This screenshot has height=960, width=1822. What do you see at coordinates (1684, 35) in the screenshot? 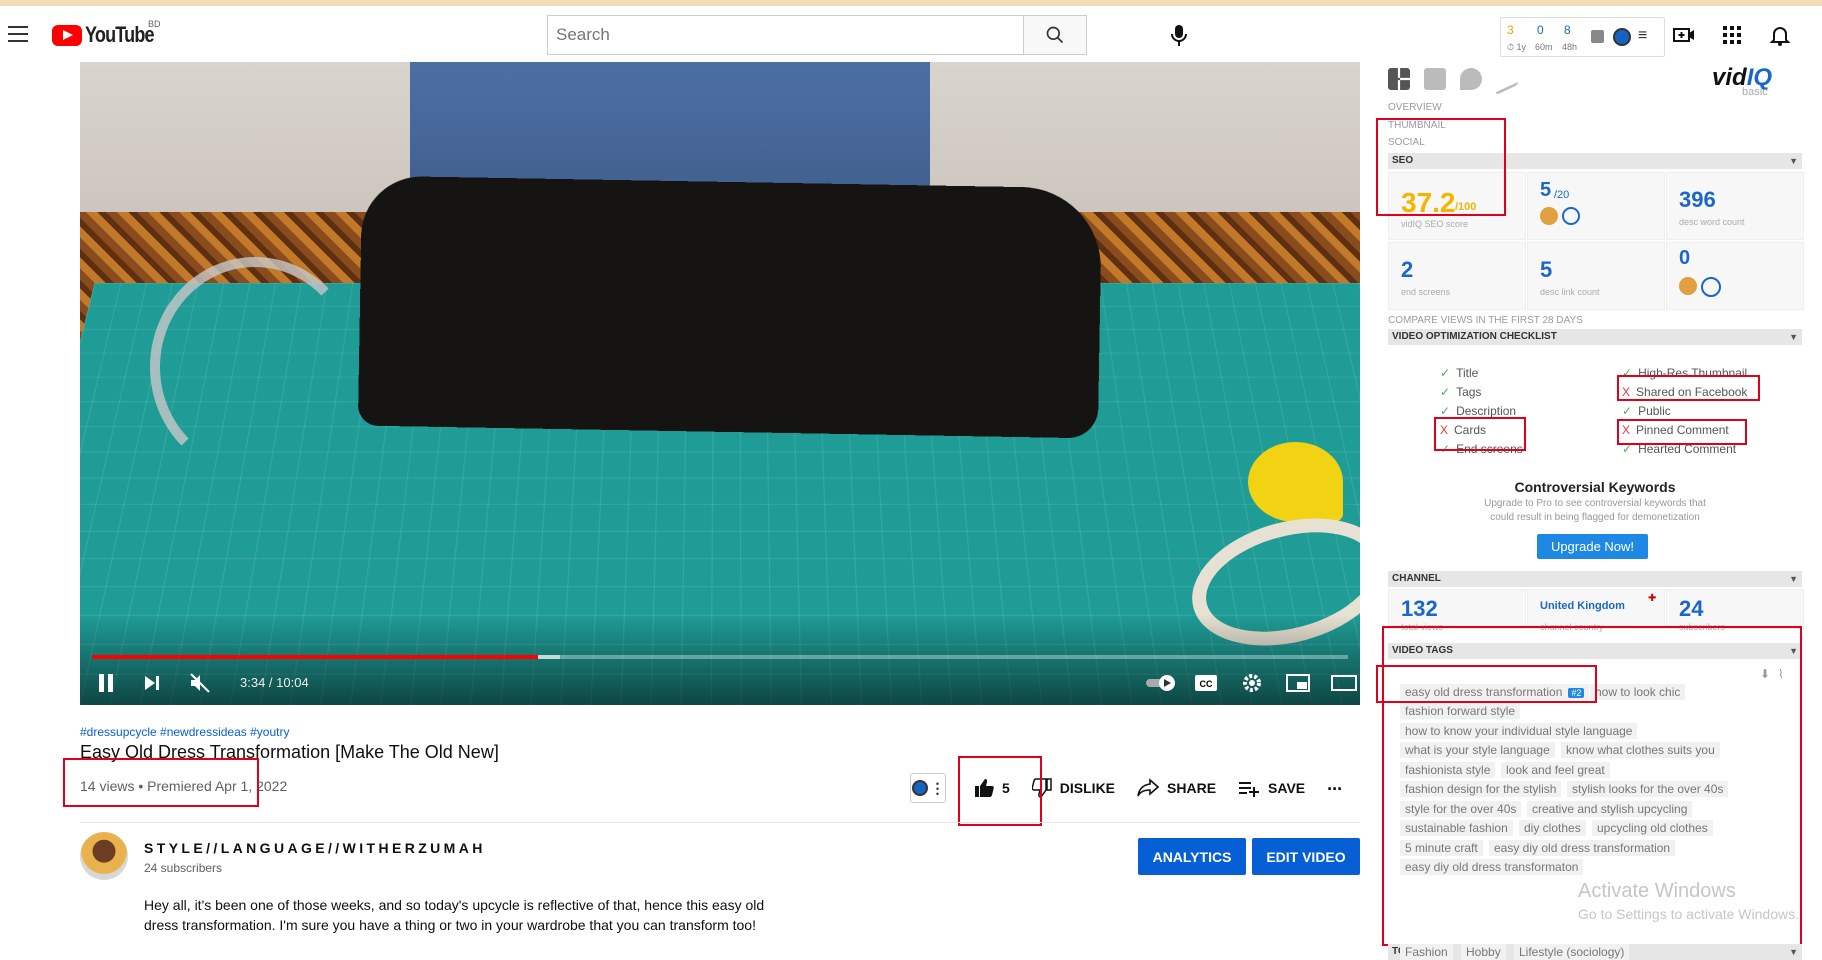
I see `create-video-icon` at bounding box center [1684, 35].